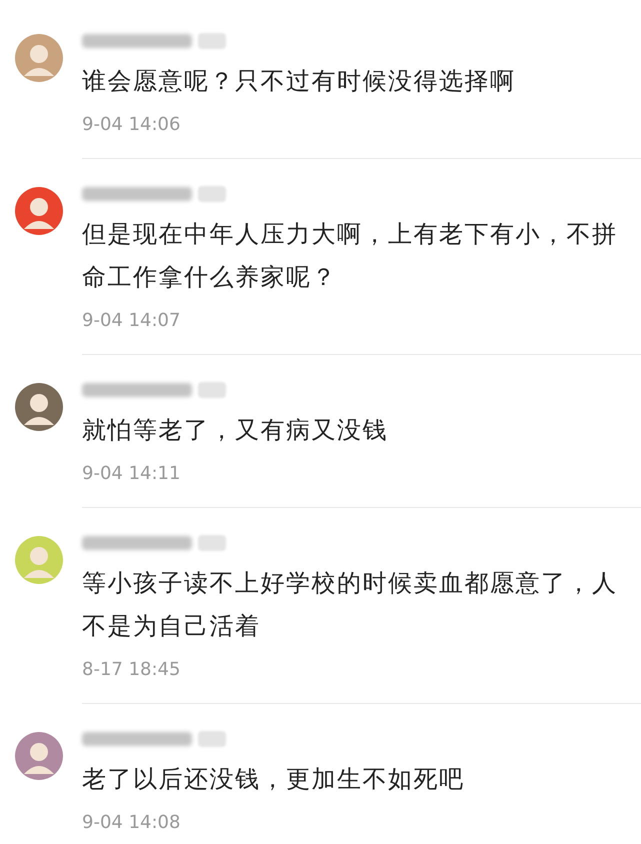 Image resolution: width=641 pixels, height=844 pixels. I want to click on comment-text: 就怕等老了，又有病又没钱, so click(235, 430).